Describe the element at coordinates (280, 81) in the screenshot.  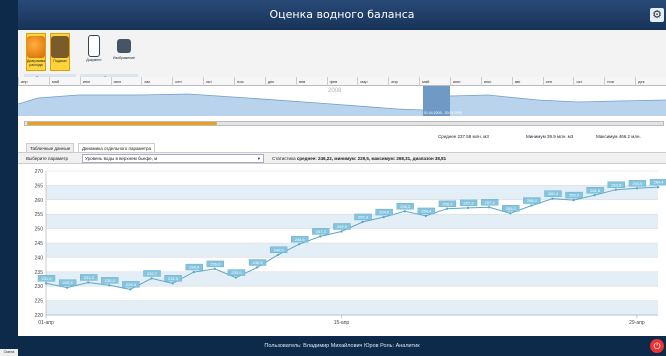
I see `timeline-month-8: дек` at that location.